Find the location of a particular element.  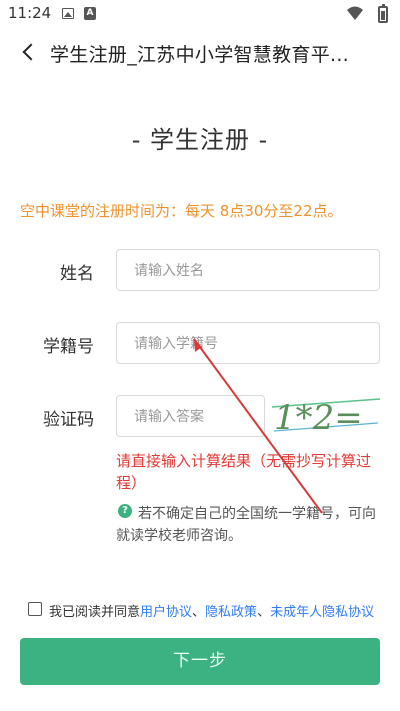

agreement-row: 我已阅读并同意用户协议、隐私政策、未成年人隐私协议 is located at coordinates (208, 610).